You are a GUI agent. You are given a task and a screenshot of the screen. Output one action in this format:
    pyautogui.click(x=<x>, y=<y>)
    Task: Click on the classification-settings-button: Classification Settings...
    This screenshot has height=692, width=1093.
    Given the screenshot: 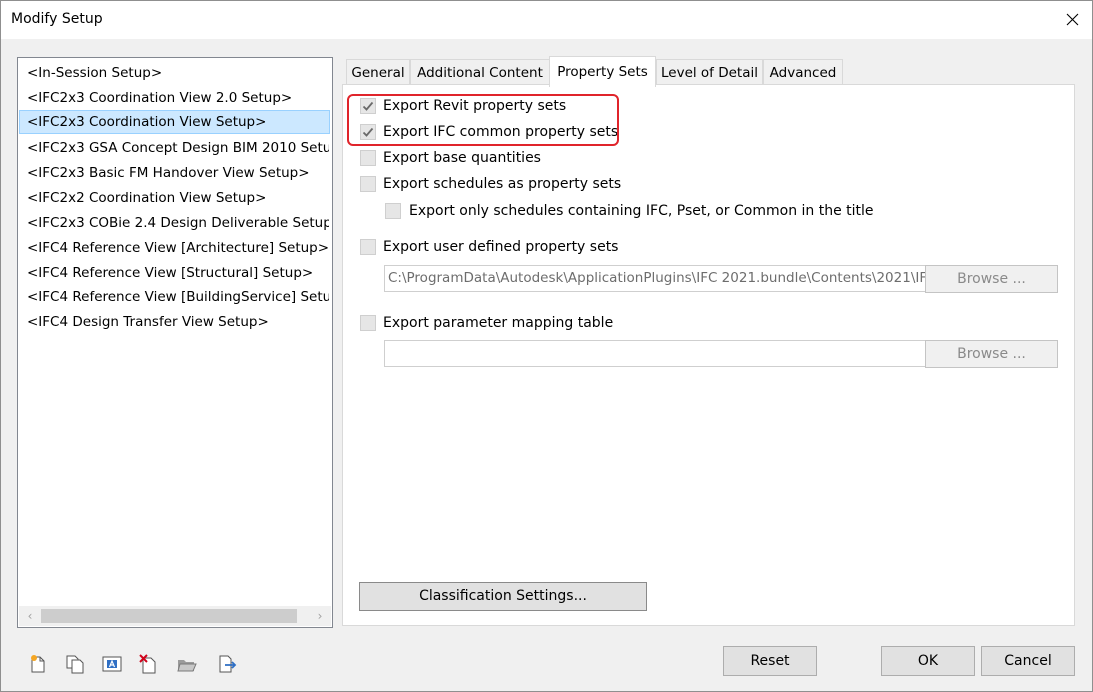 What is the action you would take?
    pyautogui.click(x=503, y=596)
    